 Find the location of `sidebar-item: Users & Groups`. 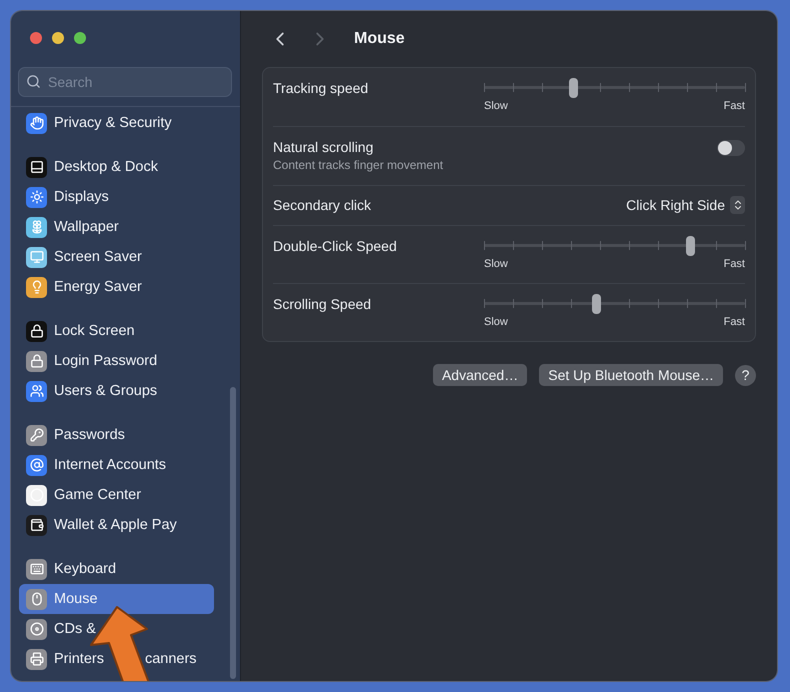

sidebar-item: Users & Groups is located at coordinates (116, 391).